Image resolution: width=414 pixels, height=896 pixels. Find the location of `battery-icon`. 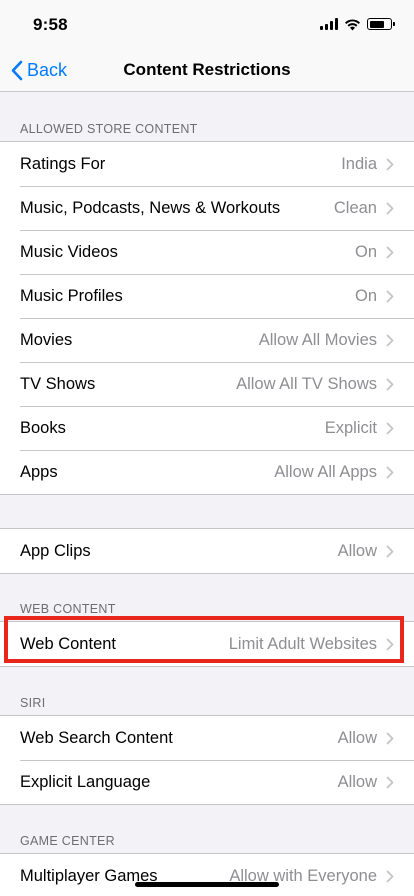

battery-icon is located at coordinates (381, 24).